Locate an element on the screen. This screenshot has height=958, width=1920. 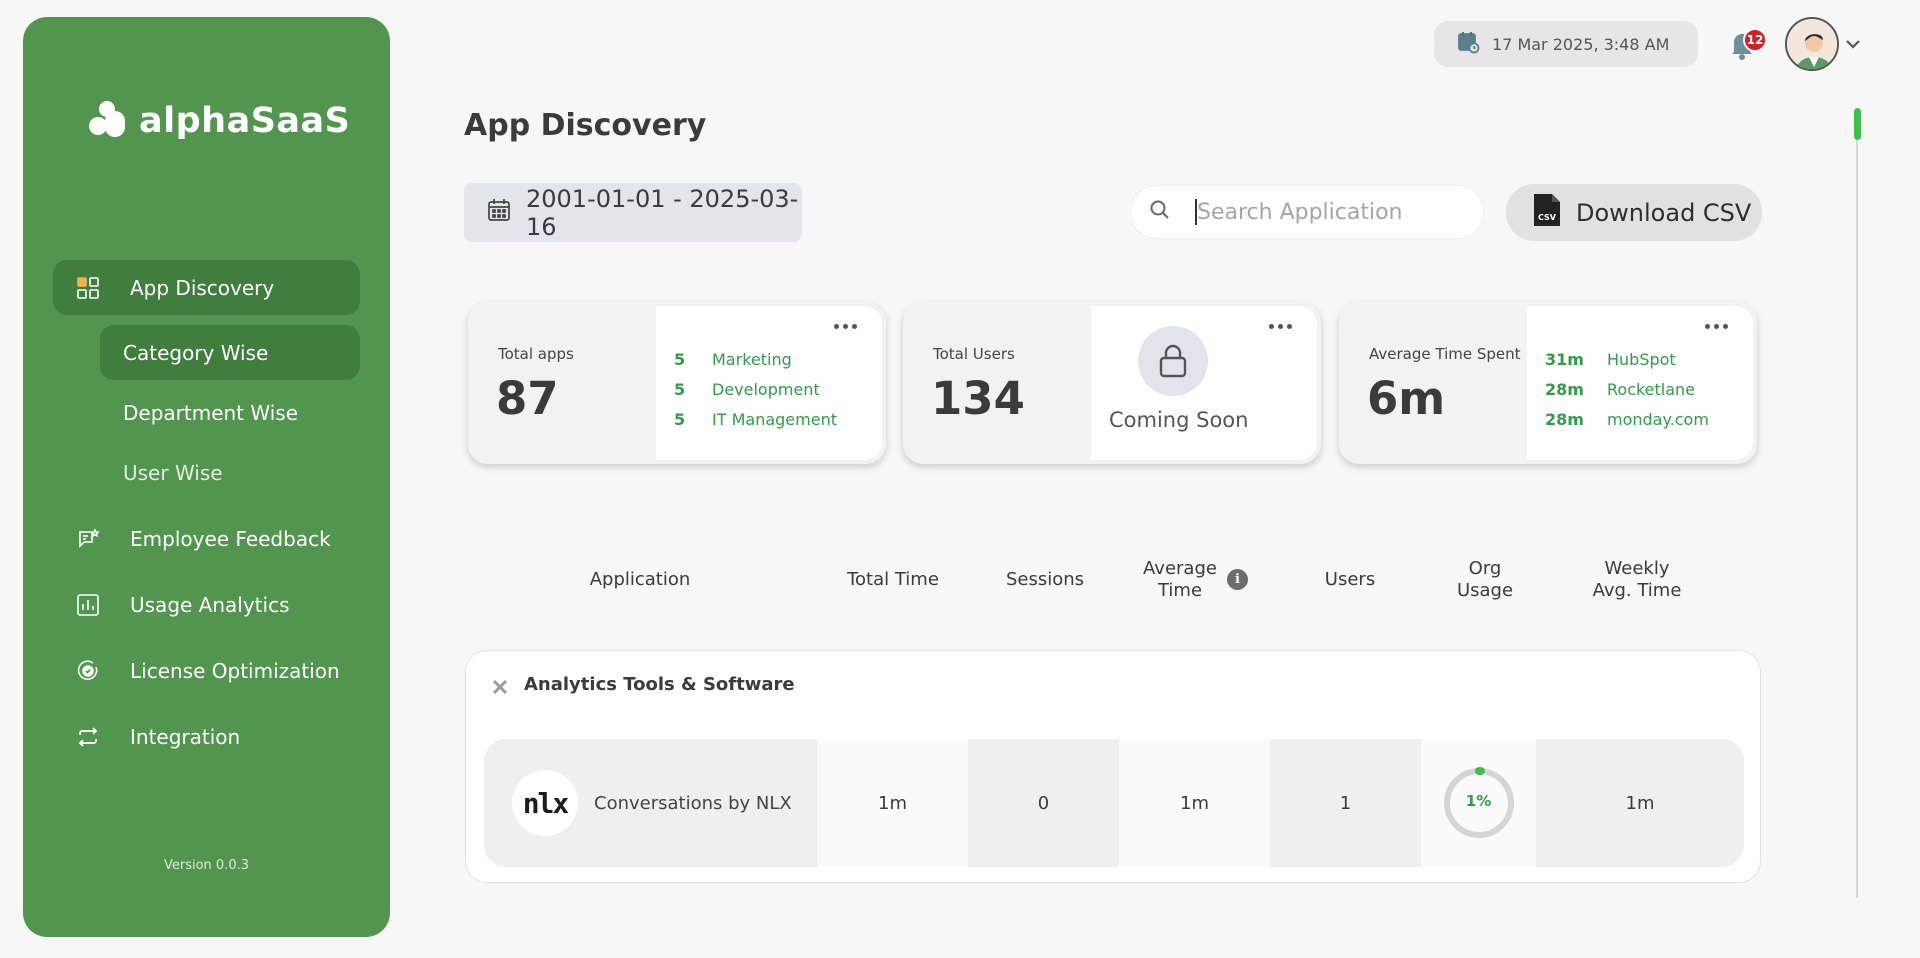
download-csv-label: Download CSV is located at coordinates (1664, 212).